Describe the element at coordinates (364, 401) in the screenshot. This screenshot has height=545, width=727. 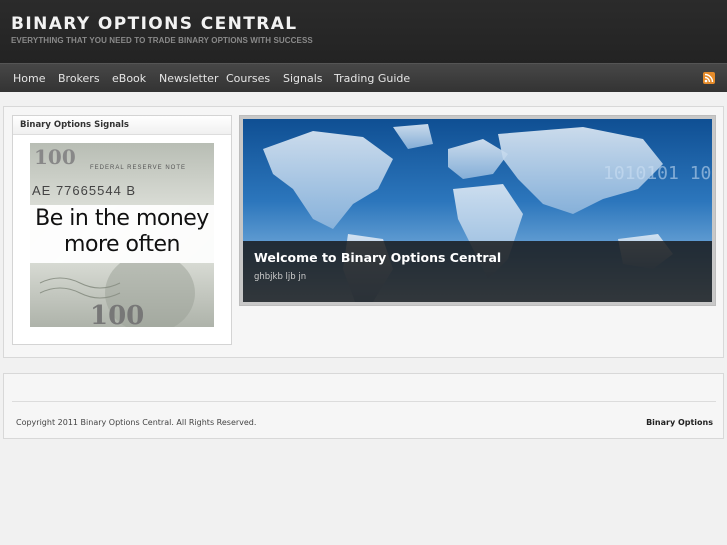
I see `footer-divider` at that location.